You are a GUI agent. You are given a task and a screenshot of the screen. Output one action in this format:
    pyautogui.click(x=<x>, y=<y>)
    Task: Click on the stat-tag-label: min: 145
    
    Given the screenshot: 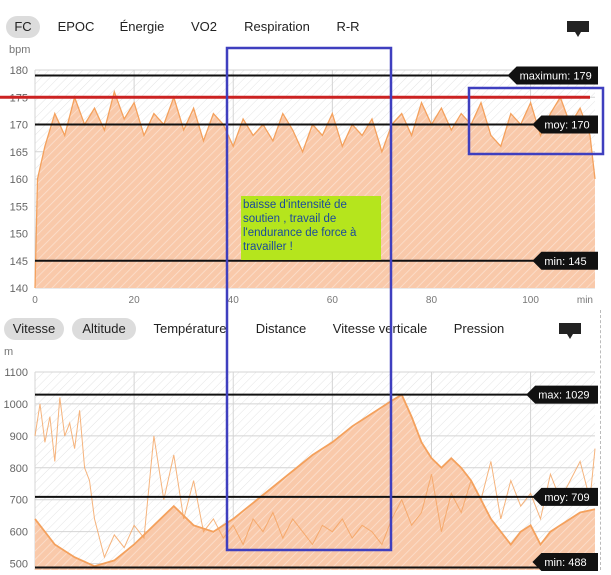 What is the action you would take?
    pyautogui.click(x=565, y=262)
    